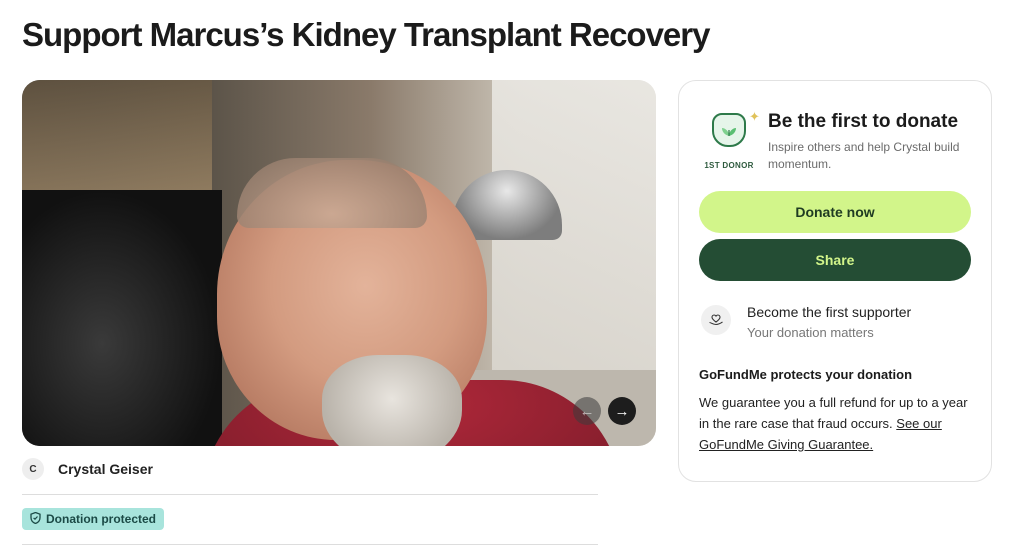  I want to click on arrow-left-icon: ←, so click(587, 411).